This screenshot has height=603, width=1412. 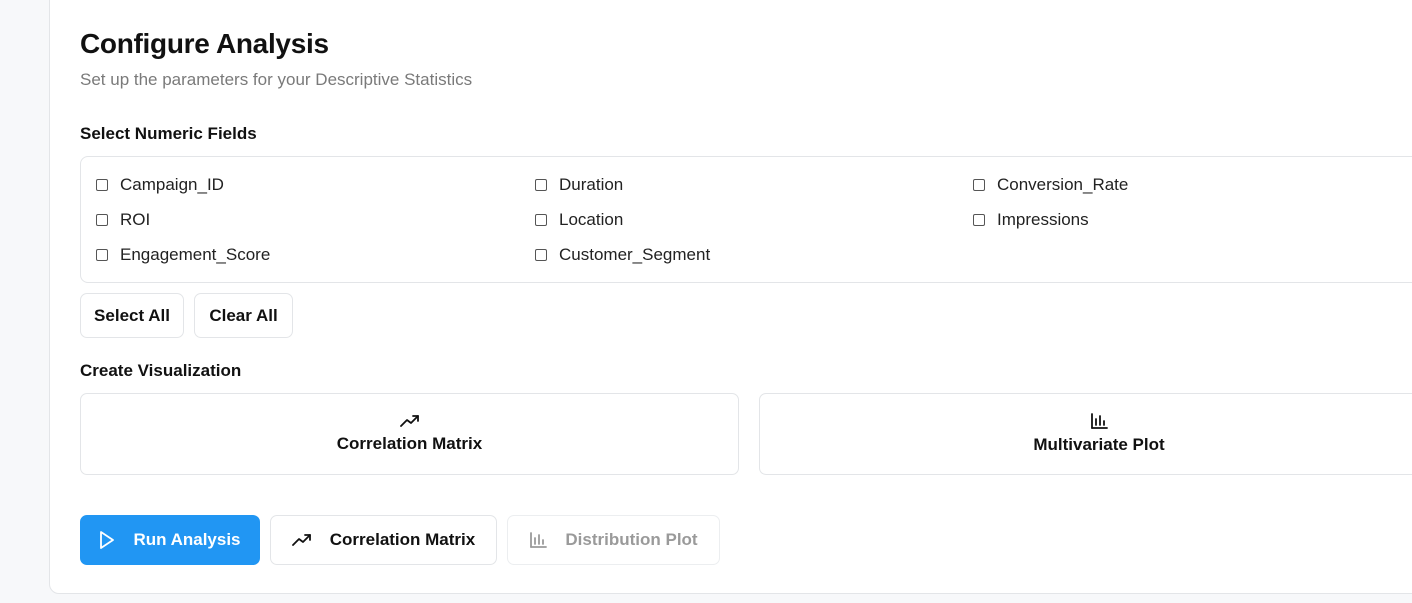 I want to click on viz-option-correlation-matrix: Correlation Matrix, so click(x=409, y=434).